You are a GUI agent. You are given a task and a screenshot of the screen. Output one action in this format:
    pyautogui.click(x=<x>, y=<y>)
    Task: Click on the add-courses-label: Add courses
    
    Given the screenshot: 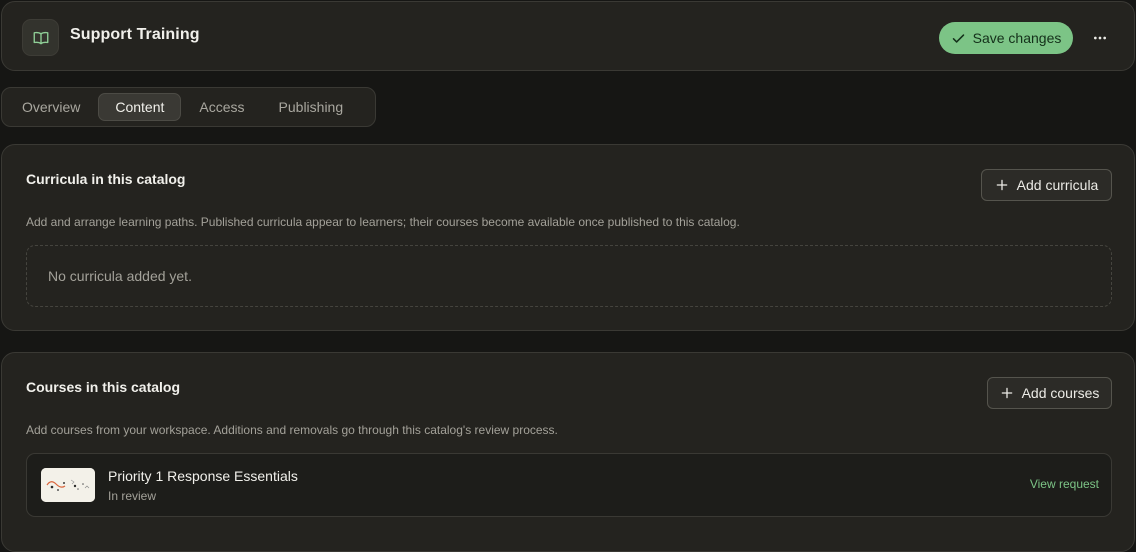 What is the action you would take?
    pyautogui.click(x=1060, y=393)
    